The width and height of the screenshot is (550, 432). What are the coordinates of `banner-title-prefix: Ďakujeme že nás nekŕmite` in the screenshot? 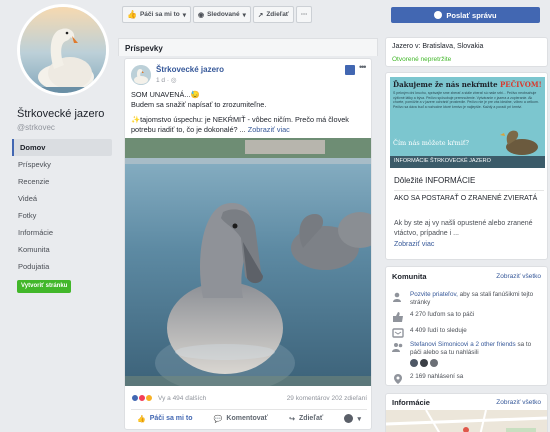 It's located at (445, 84).